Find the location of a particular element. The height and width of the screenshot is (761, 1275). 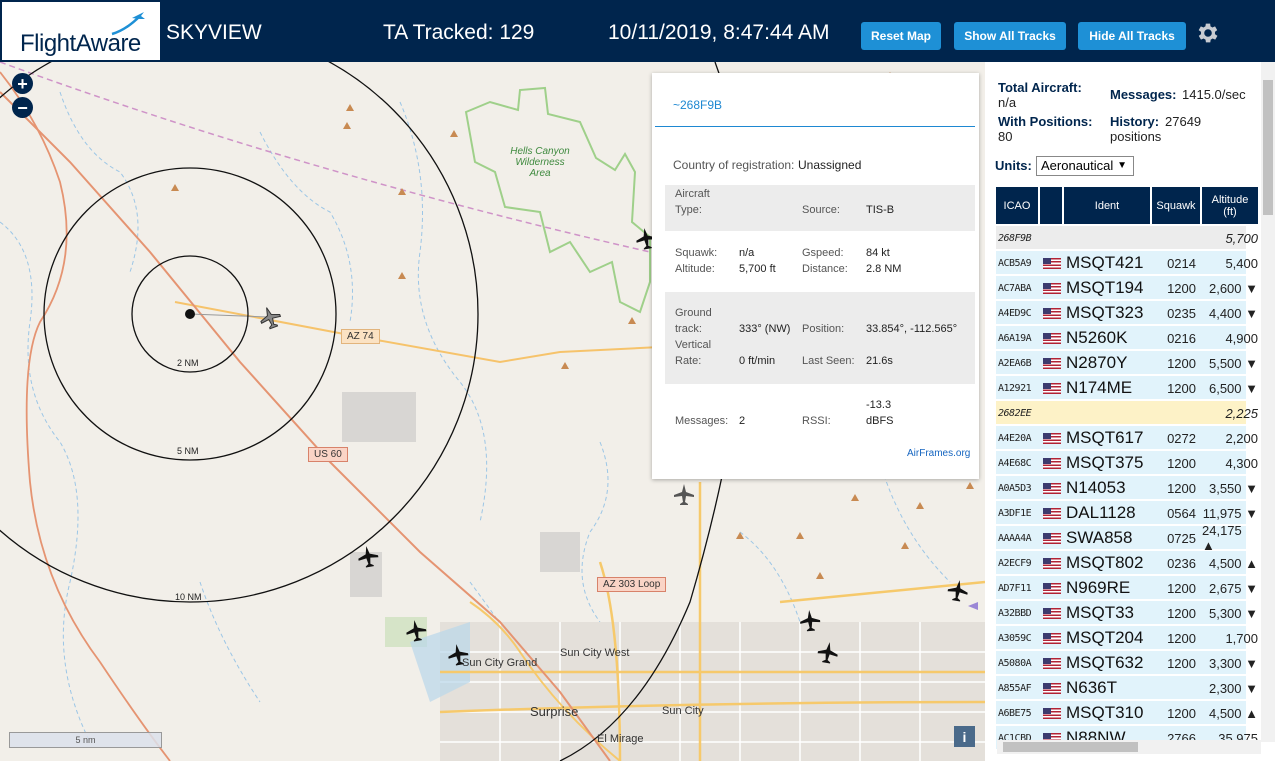

row-altitude: 2,300 ▼ is located at coordinates (1233, 688).